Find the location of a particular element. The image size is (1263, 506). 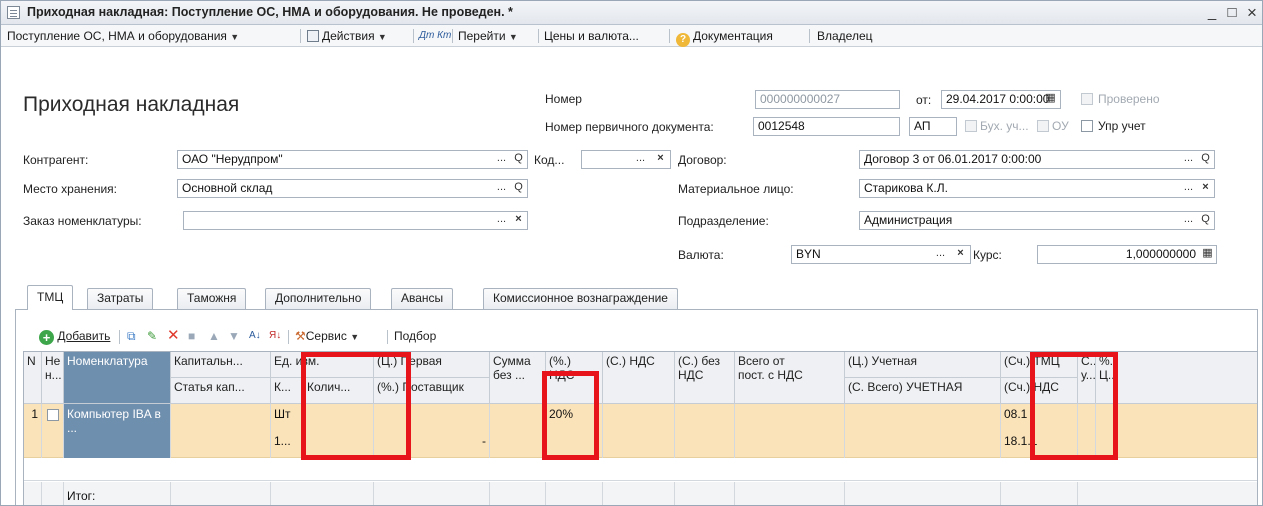

tab-additional: Дополнительно is located at coordinates (318, 298).